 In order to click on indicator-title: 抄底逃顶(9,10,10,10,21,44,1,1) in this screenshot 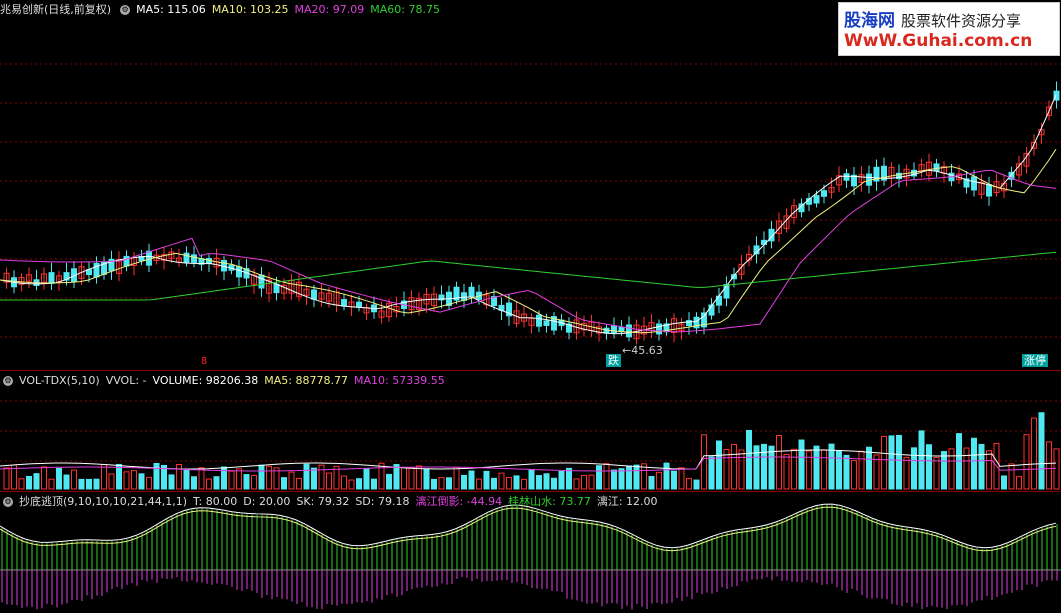, I will do `click(103, 501)`.